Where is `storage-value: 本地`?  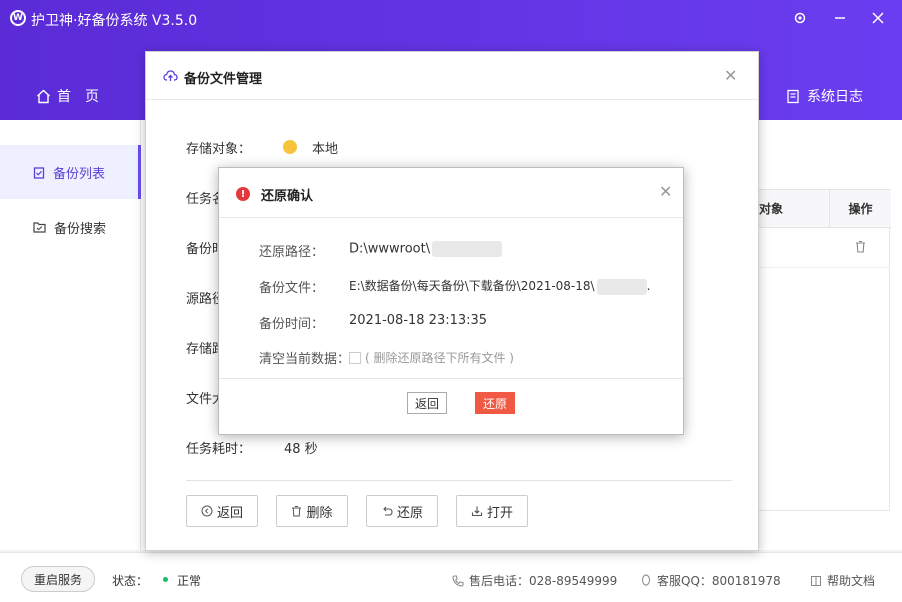
storage-value: 本地 is located at coordinates (325, 149).